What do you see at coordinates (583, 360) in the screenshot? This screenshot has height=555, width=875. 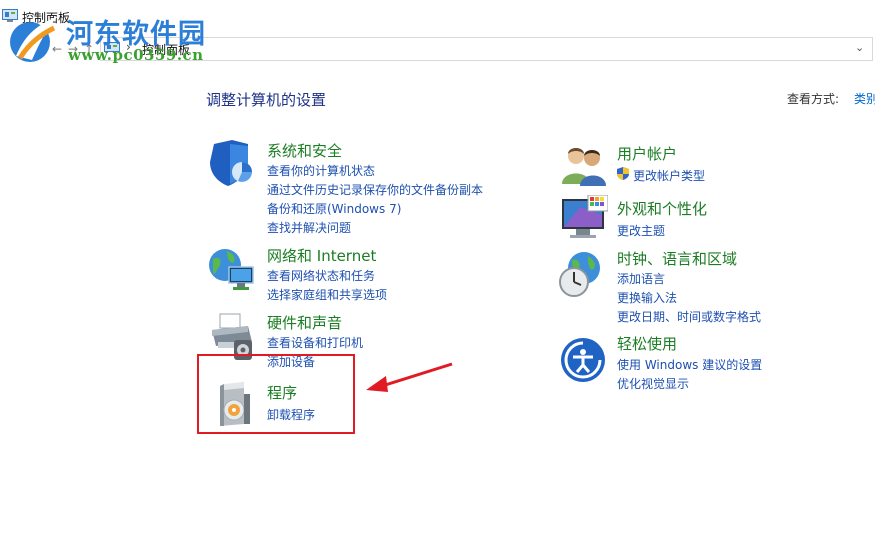 I see `ease-of-access-icon` at bounding box center [583, 360].